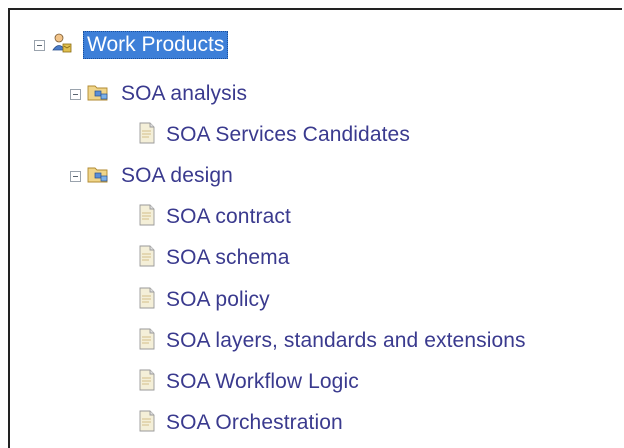 The image size is (624, 448). What do you see at coordinates (228, 217) in the screenshot?
I see `tree-node-label: SOA contract` at bounding box center [228, 217].